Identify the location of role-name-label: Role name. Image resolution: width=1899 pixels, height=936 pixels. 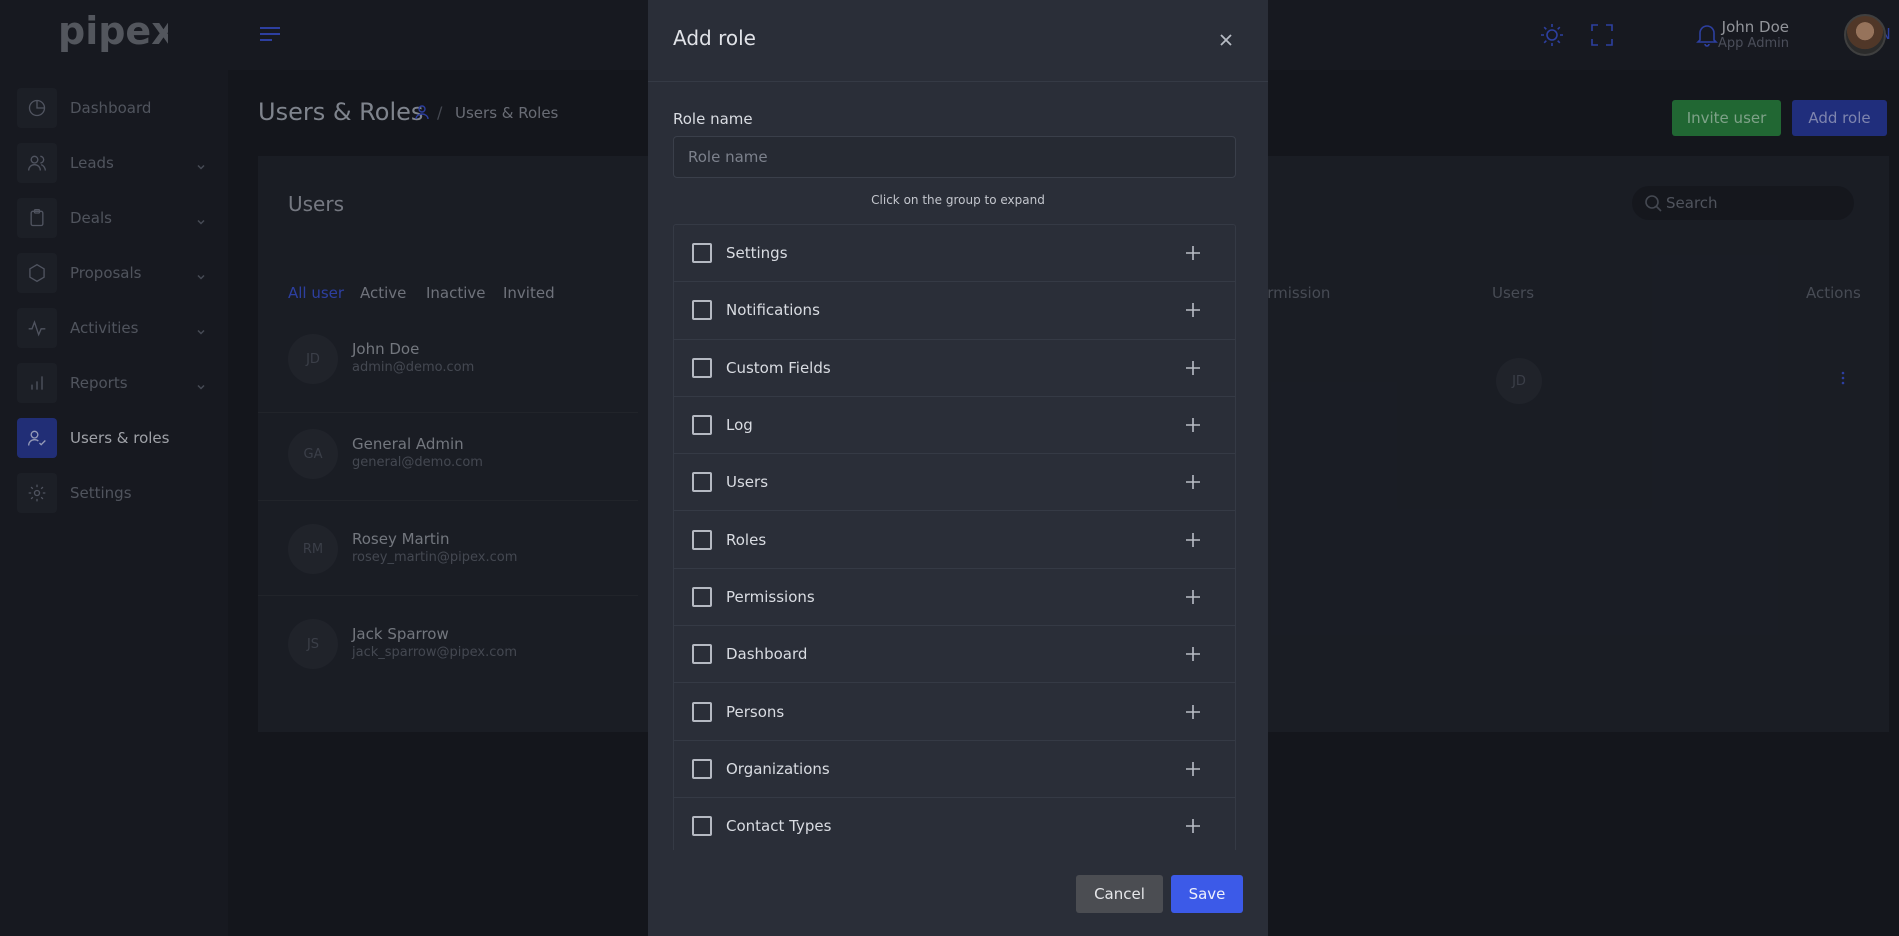
(713, 119).